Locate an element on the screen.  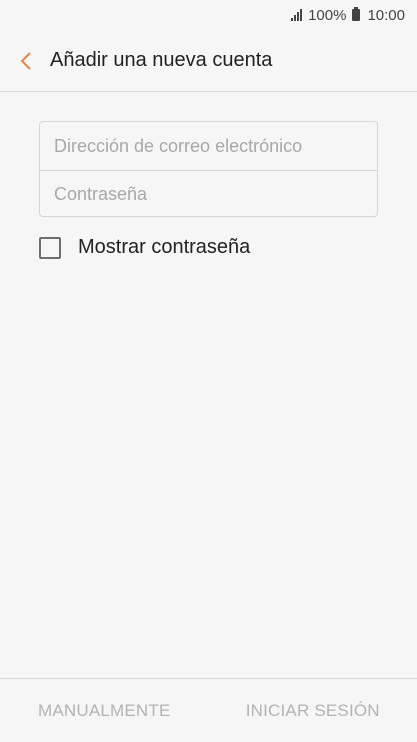
page-title: Añadir una nueva cuenta is located at coordinates (161, 60).